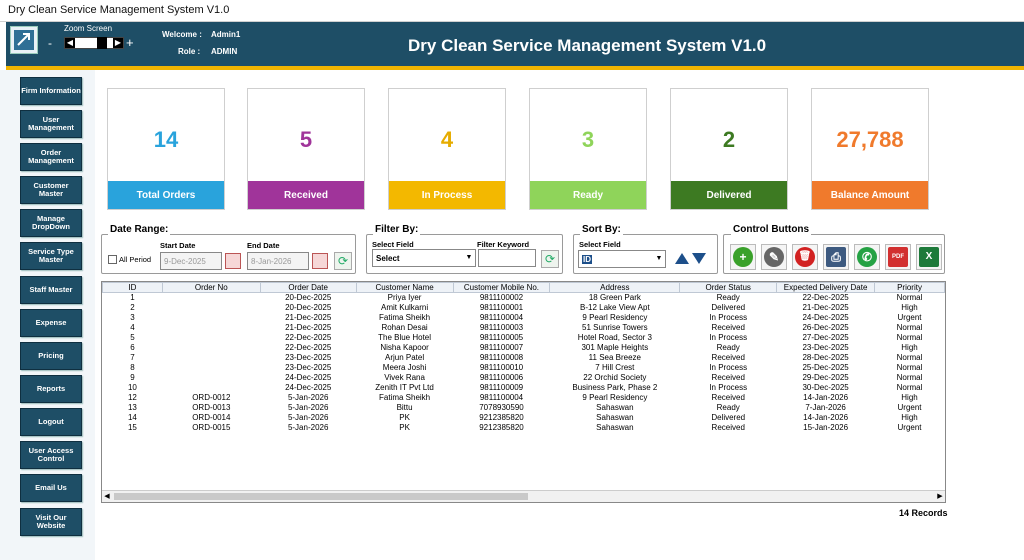 The image size is (1024, 560). What do you see at coordinates (191, 261) in the screenshot?
I see `start-date-field: 9-Dec-2025` at bounding box center [191, 261].